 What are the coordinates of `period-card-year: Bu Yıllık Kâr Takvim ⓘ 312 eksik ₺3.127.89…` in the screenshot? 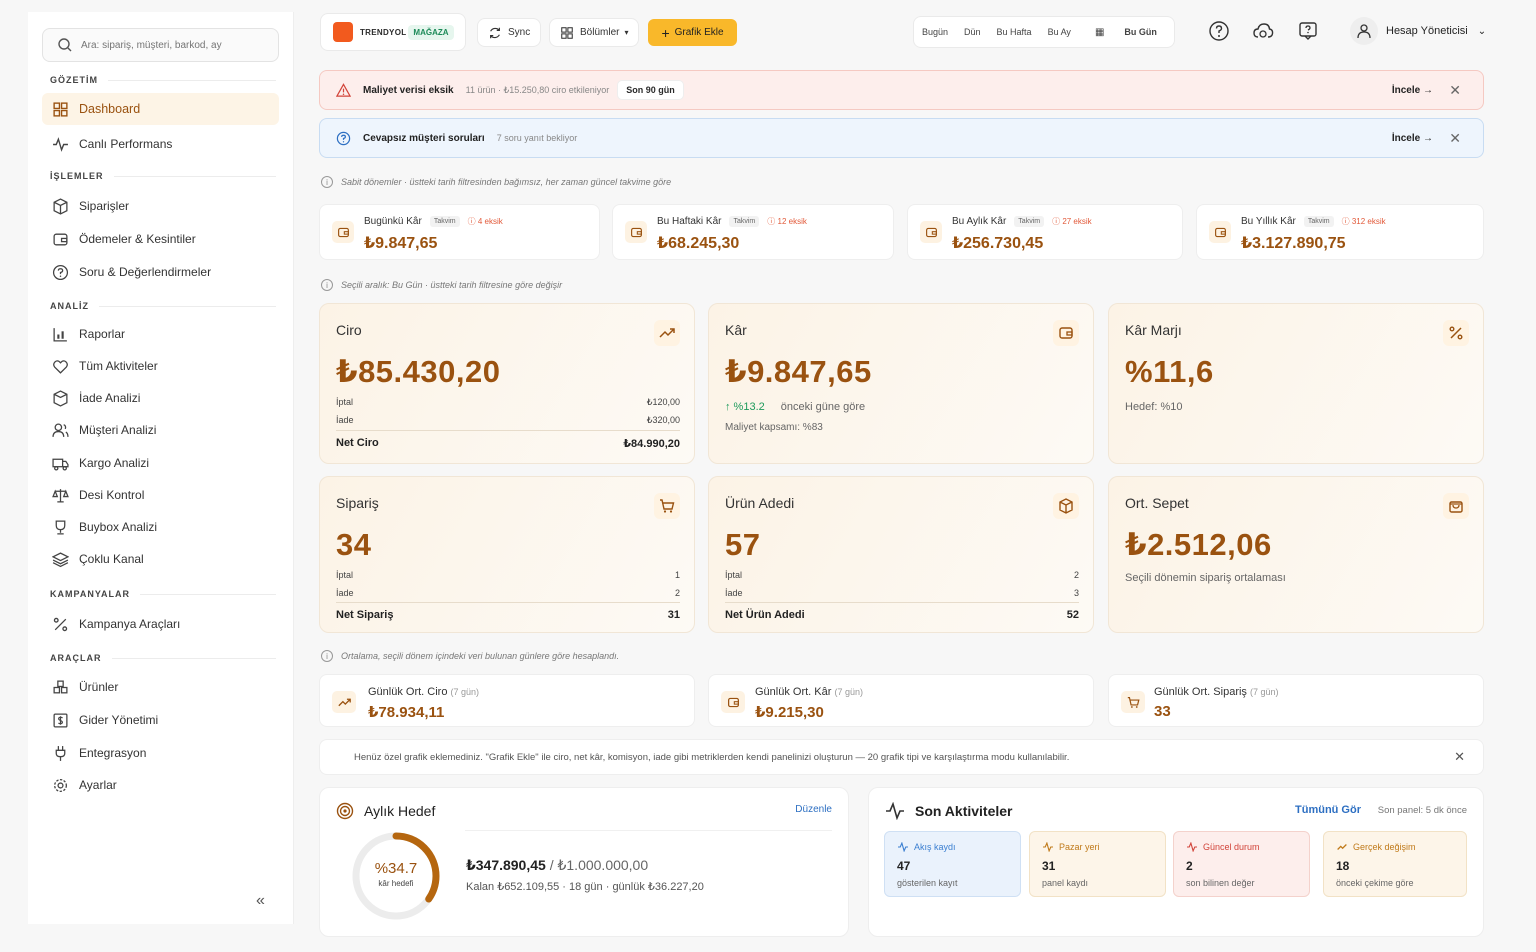 It's located at (1340, 232).